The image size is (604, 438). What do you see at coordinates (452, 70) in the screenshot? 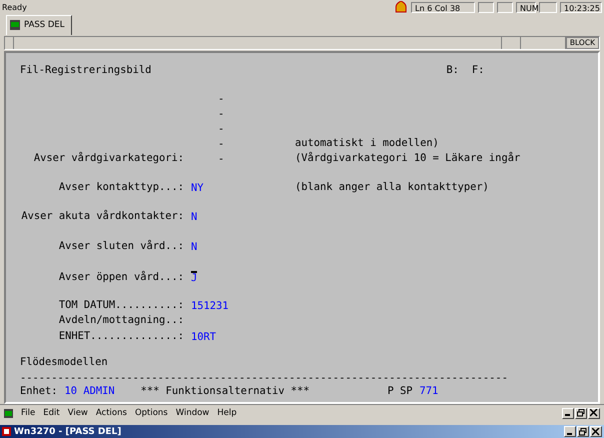
I see `flag-label: B:` at bounding box center [452, 70].